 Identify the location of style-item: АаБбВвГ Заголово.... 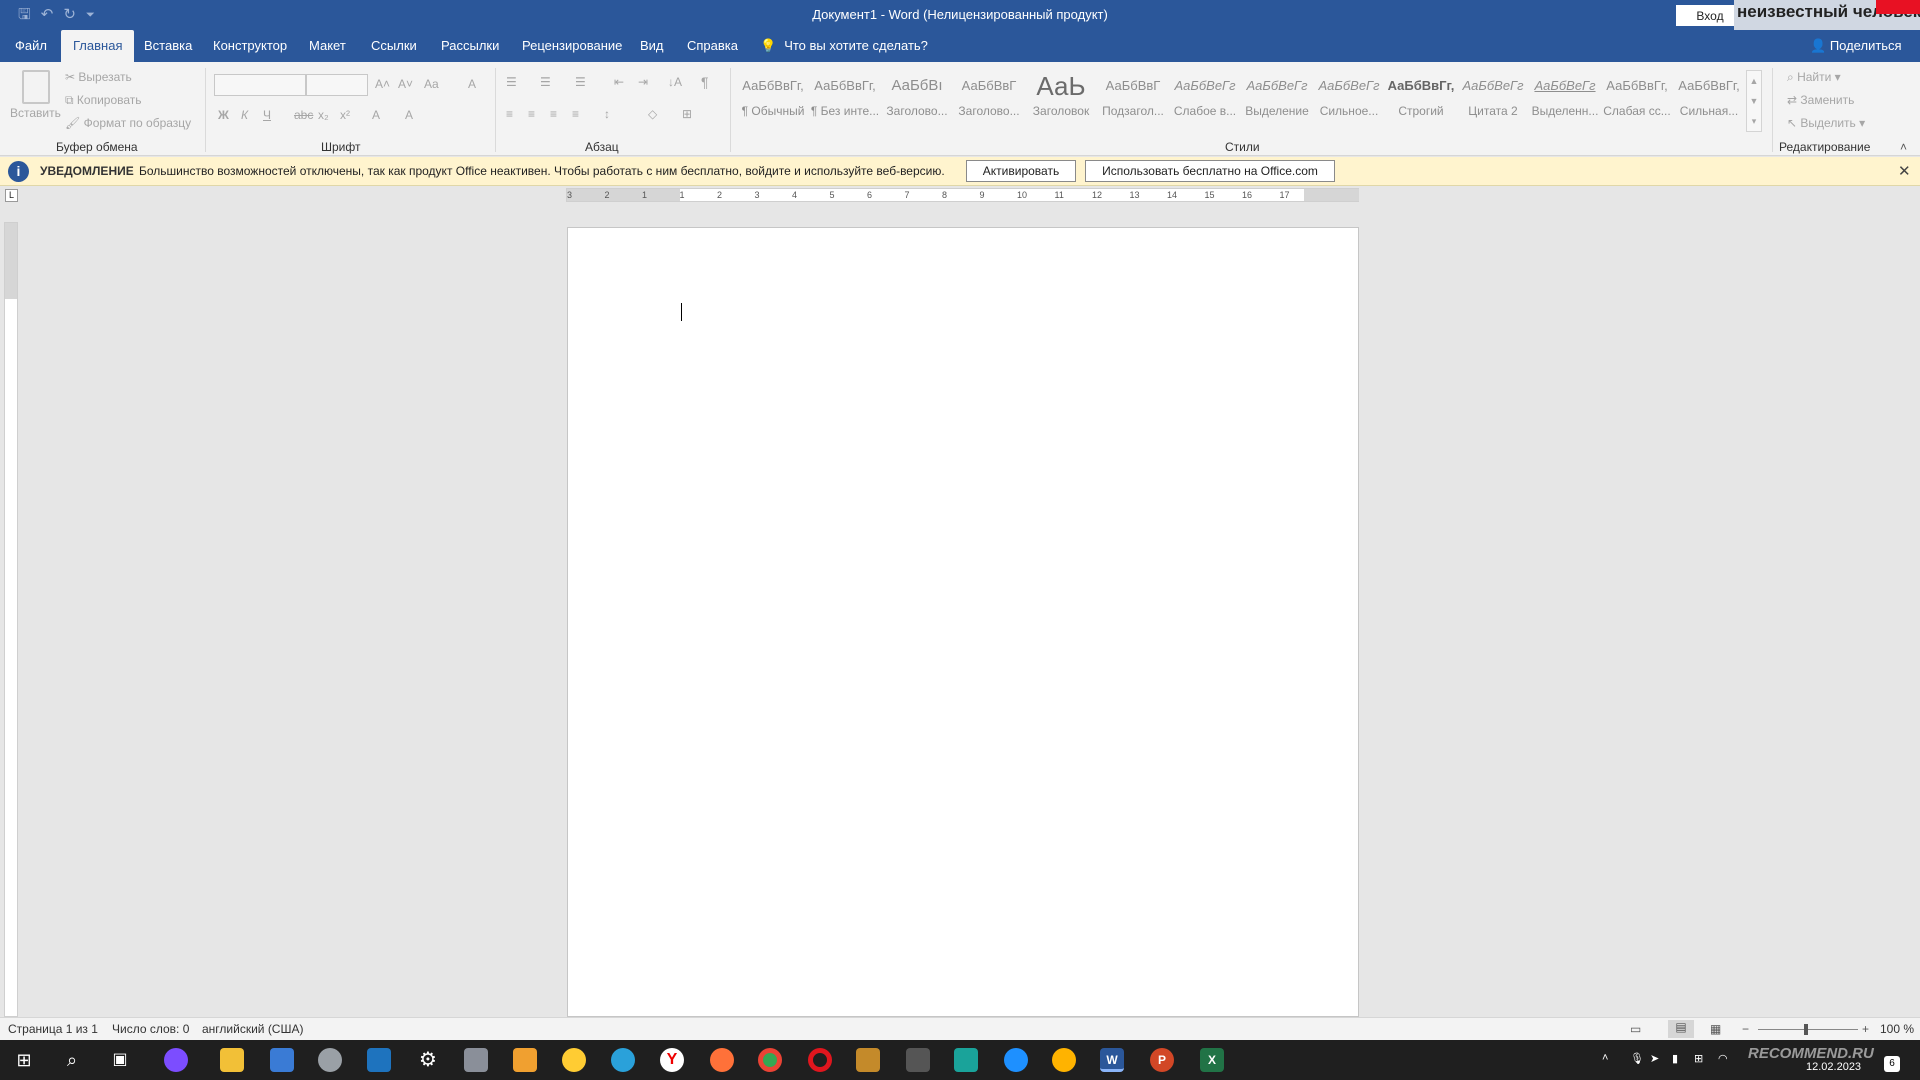
(989, 99).